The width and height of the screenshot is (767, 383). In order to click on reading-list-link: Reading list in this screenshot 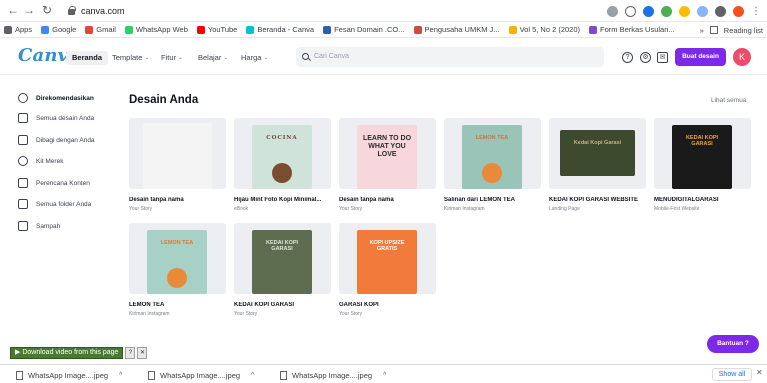, I will do `click(743, 30)`.